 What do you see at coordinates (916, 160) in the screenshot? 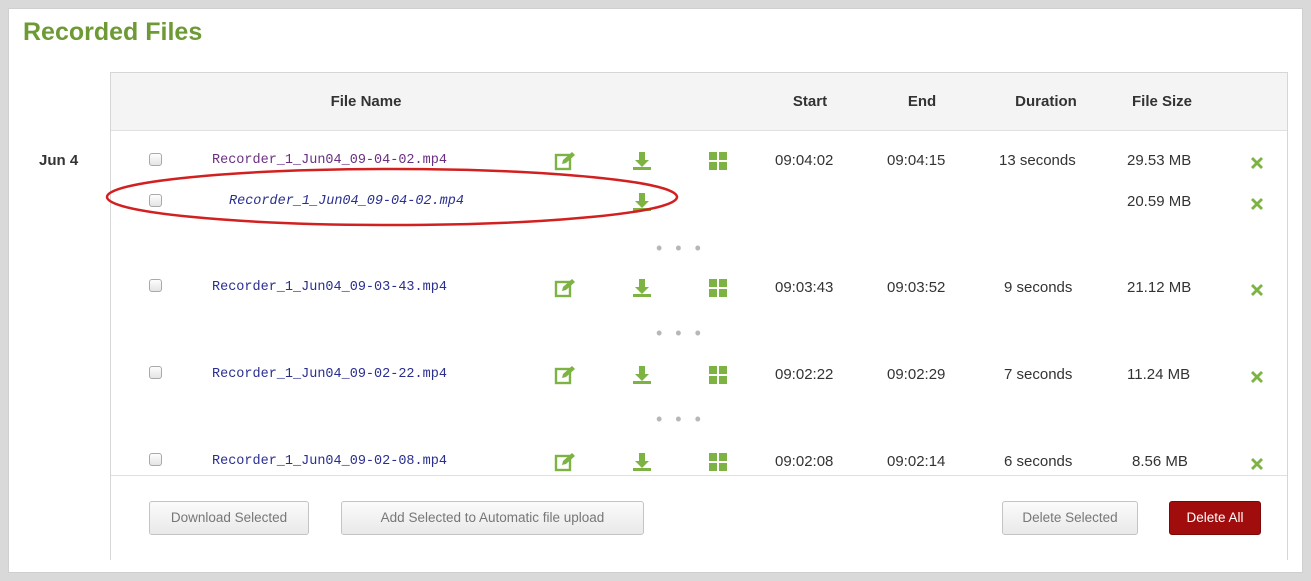
I see `end-time: 09:04:15` at bounding box center [916, 160].